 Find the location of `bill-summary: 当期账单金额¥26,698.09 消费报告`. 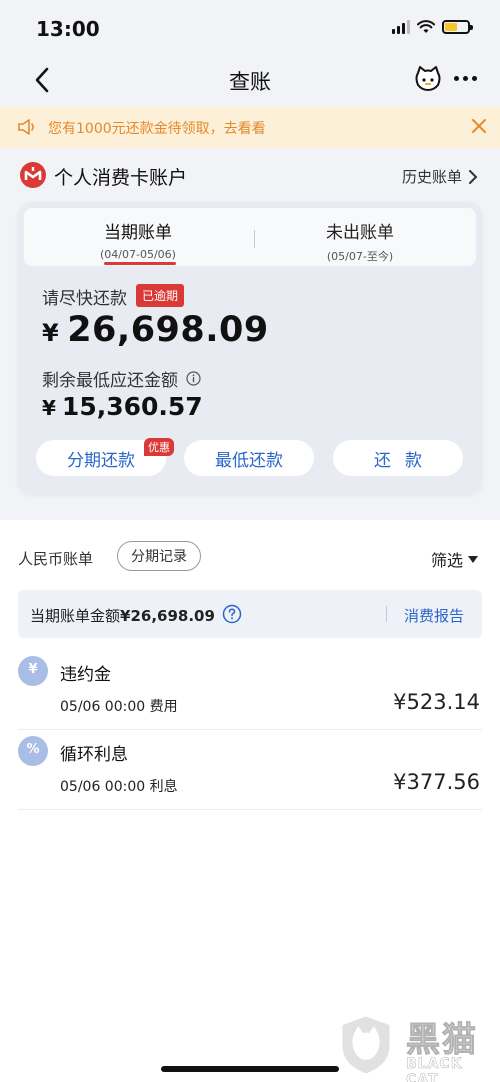

bill-summary: 当期账单金额¥26,698.09 消费报告 is located at coordinates (250, 614).